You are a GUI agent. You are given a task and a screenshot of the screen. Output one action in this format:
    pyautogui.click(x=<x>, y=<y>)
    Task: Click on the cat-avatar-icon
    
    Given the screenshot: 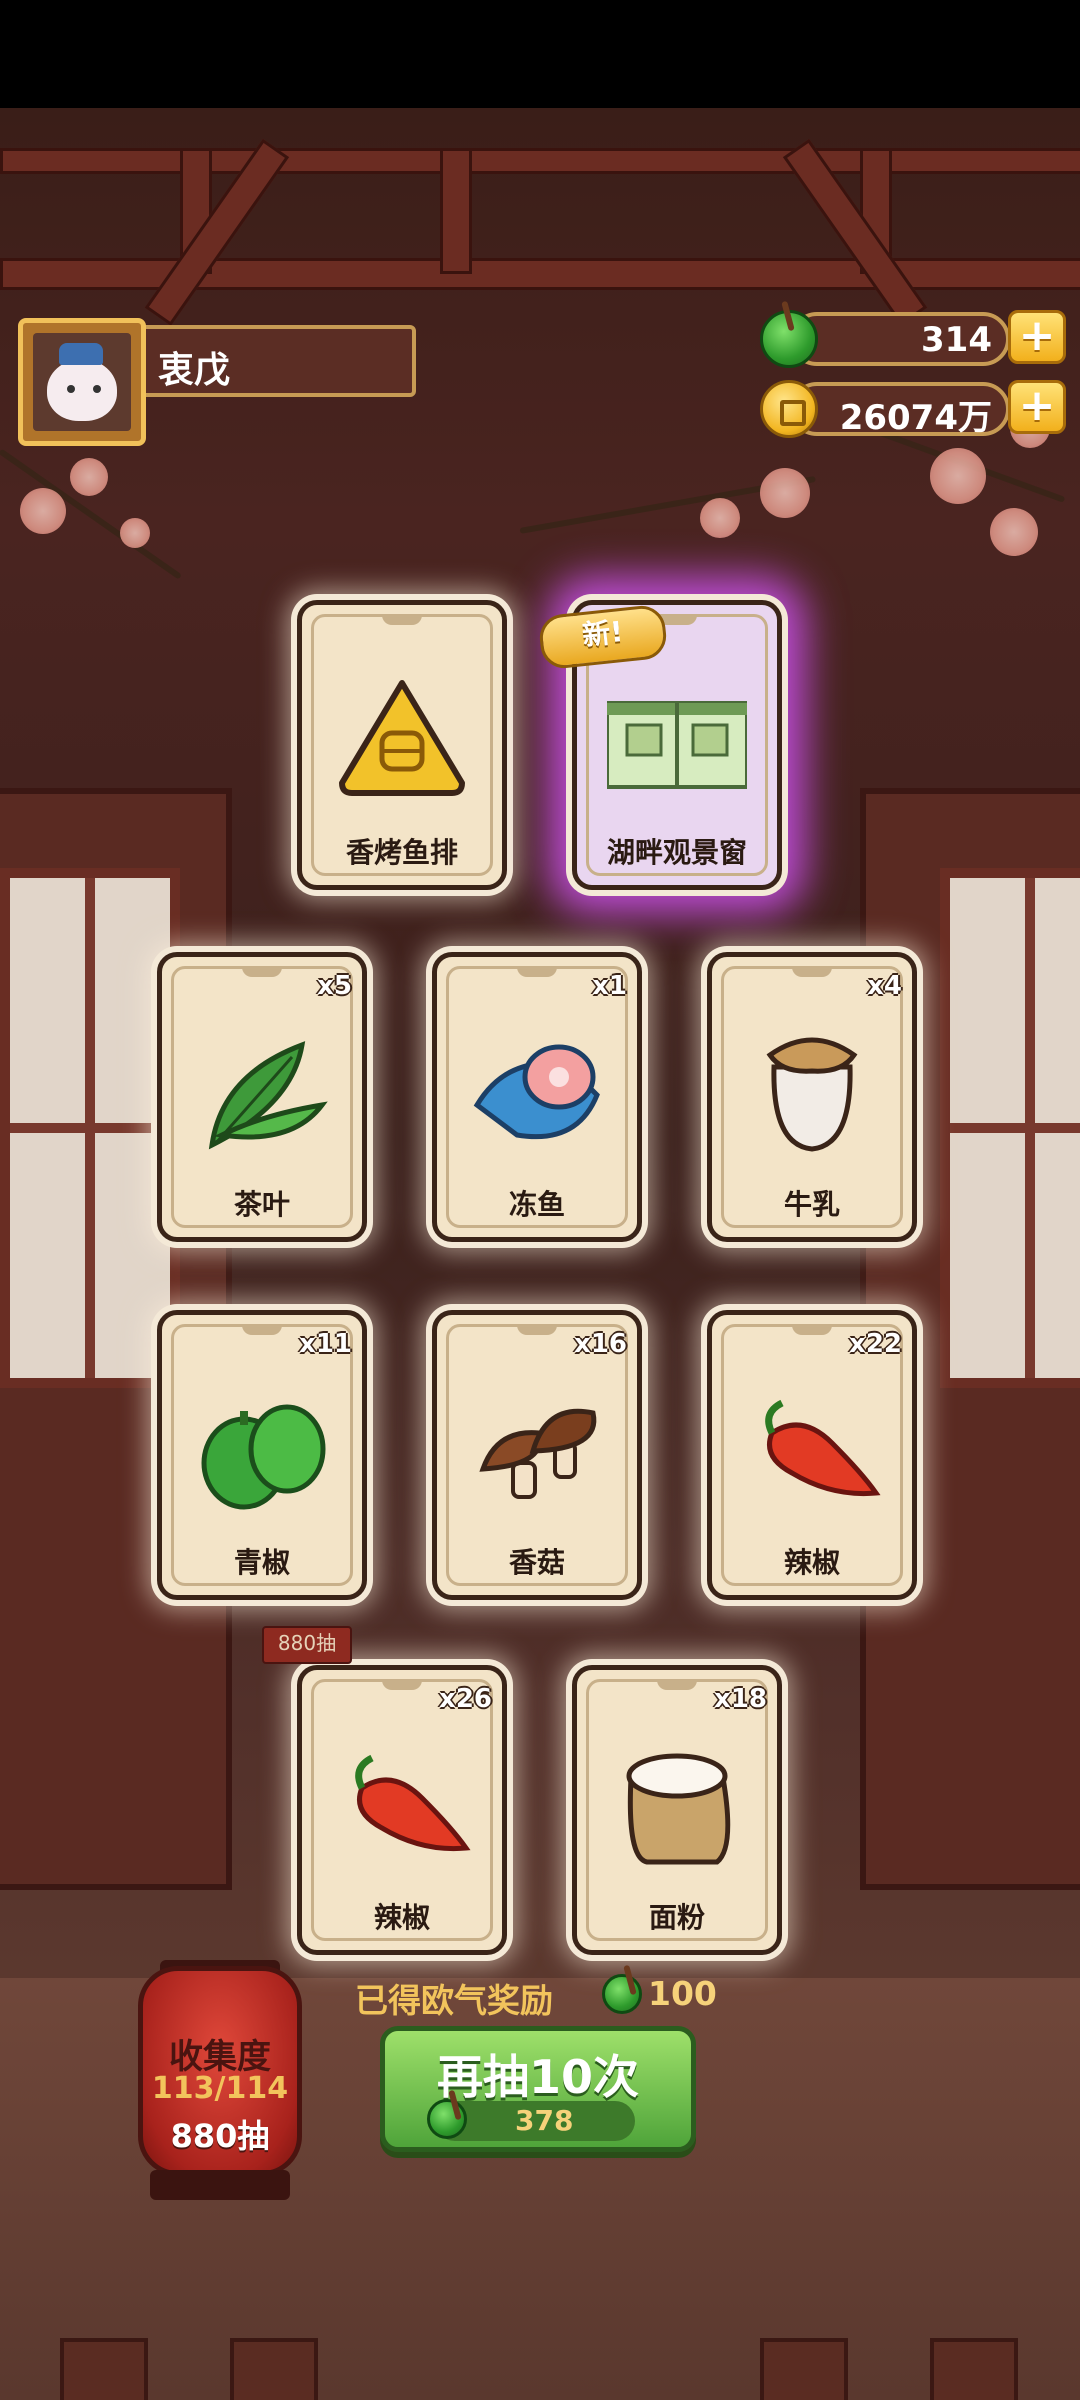 What is the action you would take?
    pyautogui.click(x=82, y=382)
    